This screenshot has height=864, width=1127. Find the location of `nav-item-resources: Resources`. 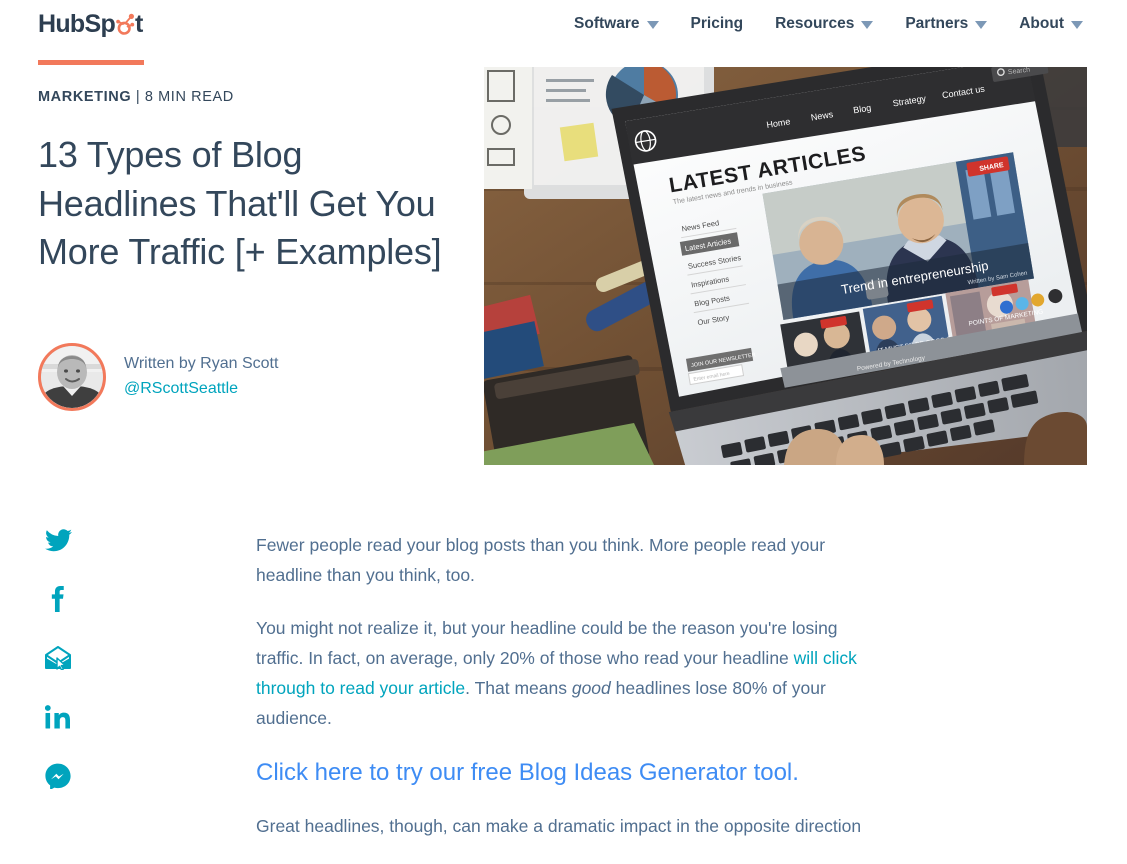

nav-item-resources: Resources is located at coordinates (824, 24).